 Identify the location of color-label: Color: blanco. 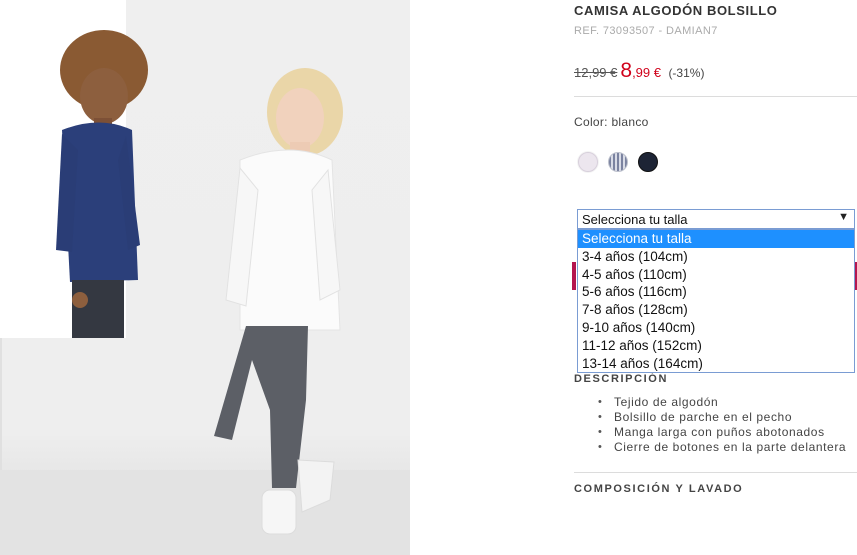
(611, 122).